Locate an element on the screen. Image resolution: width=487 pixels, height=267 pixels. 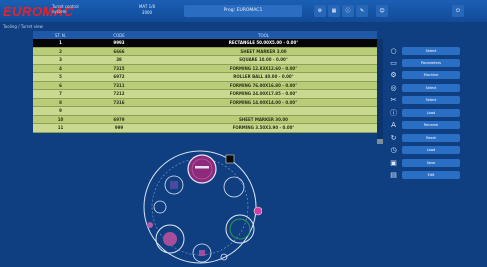
cell-tool: SHEET MARKER 30.00 is located at coordinates (263, 119).